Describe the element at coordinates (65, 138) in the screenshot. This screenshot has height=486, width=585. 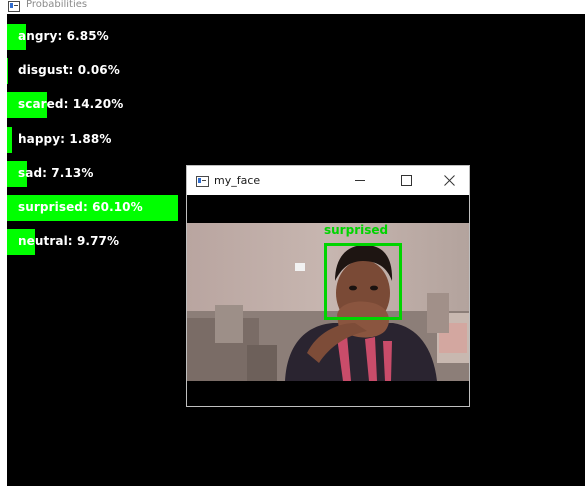
I see `probability-label: happy: 1.88%` at that location.